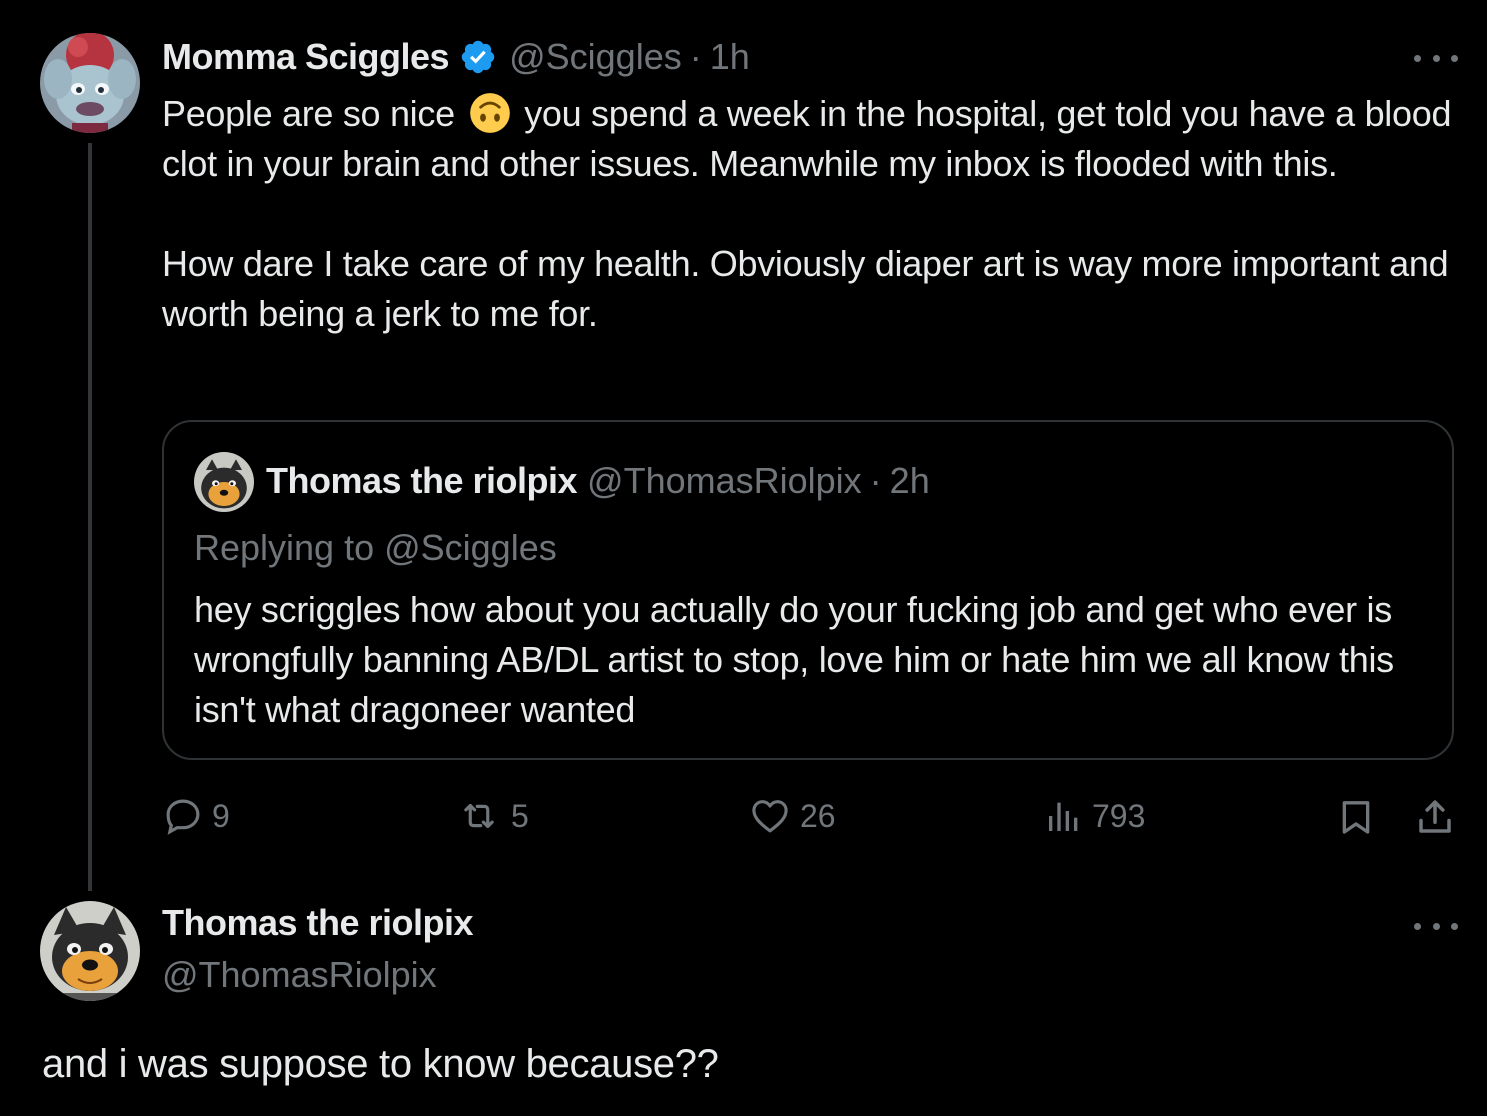  I want to click on reply-handle: @ThomasRiolpix, so click(299, 975).